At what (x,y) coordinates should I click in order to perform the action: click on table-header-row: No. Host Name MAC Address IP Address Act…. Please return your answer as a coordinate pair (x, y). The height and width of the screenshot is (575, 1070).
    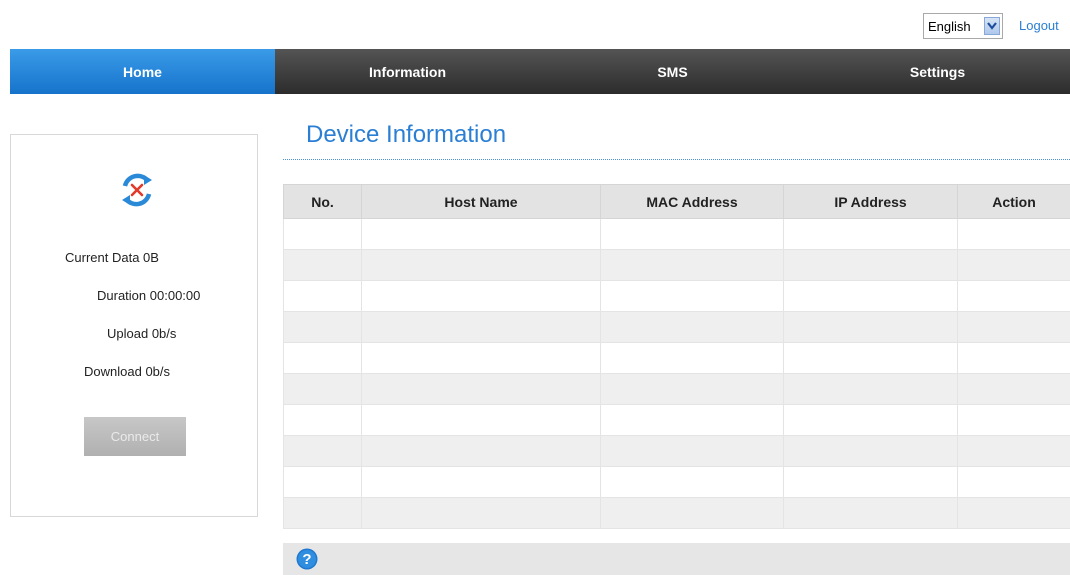
    Looking at the image, I should click on (676, 201).